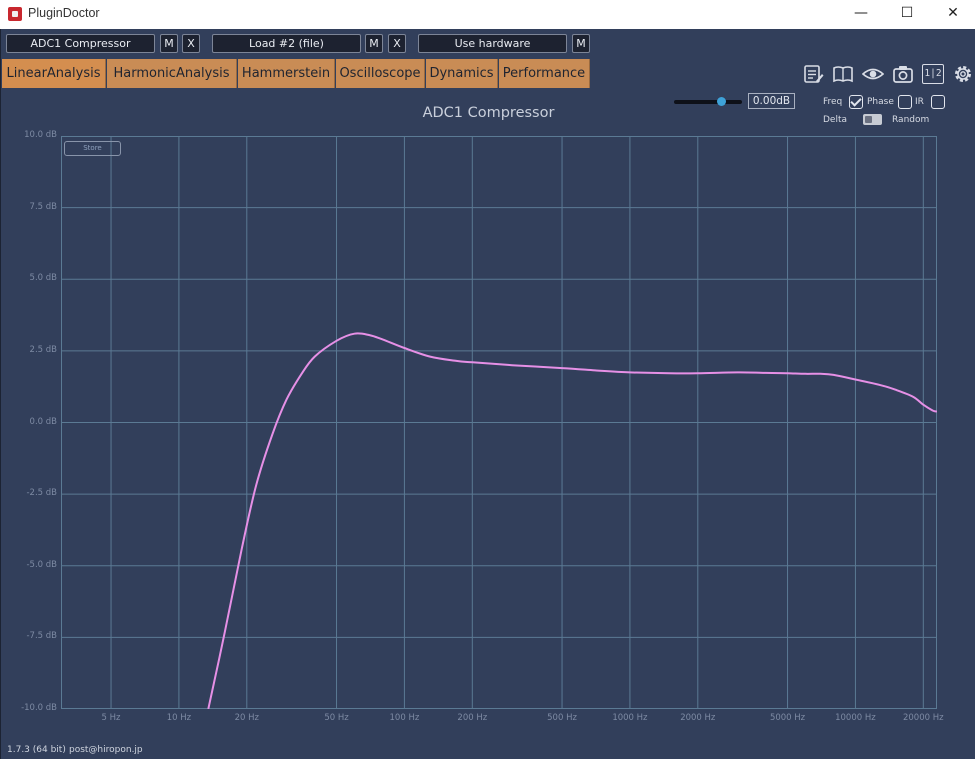 The image size is (975, 759). What do you see at coordinates (872, 119) in the screenshot?
I see `delta-random-toggle` at bounding box center [872, 119].